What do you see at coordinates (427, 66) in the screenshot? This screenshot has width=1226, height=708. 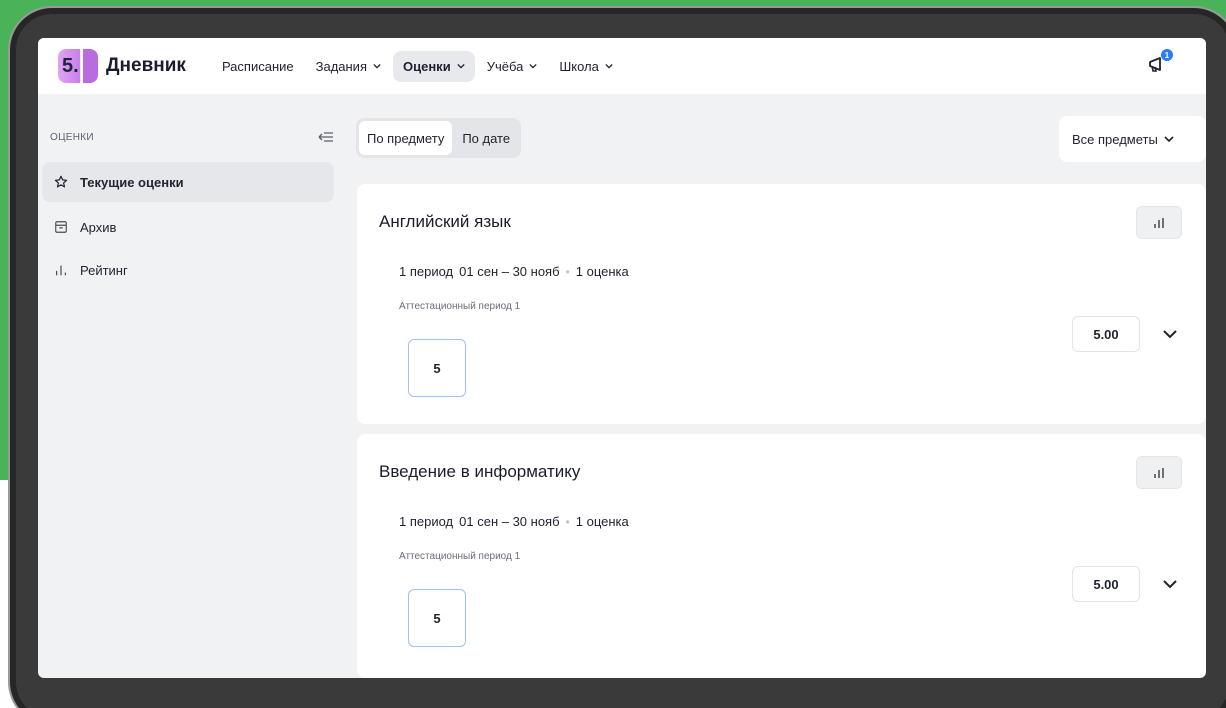 I see `nav-item-label: Оценки` at bounding box center [427, 66].